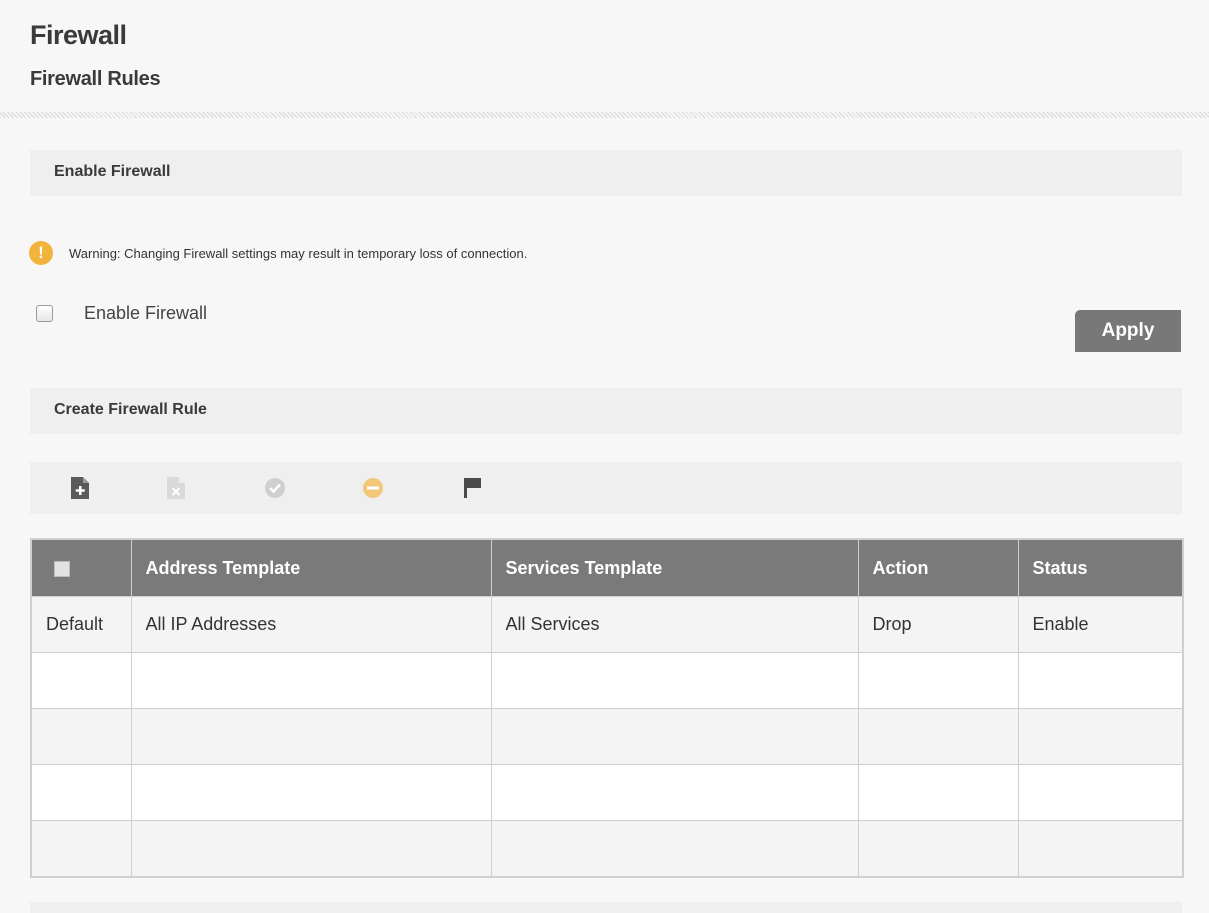 This screenshot has width=1209, height=913. What do you see at coordinates (78, 35) in the screenshot?
I see `page-title: Firewall` at bounding box center [78, 35].